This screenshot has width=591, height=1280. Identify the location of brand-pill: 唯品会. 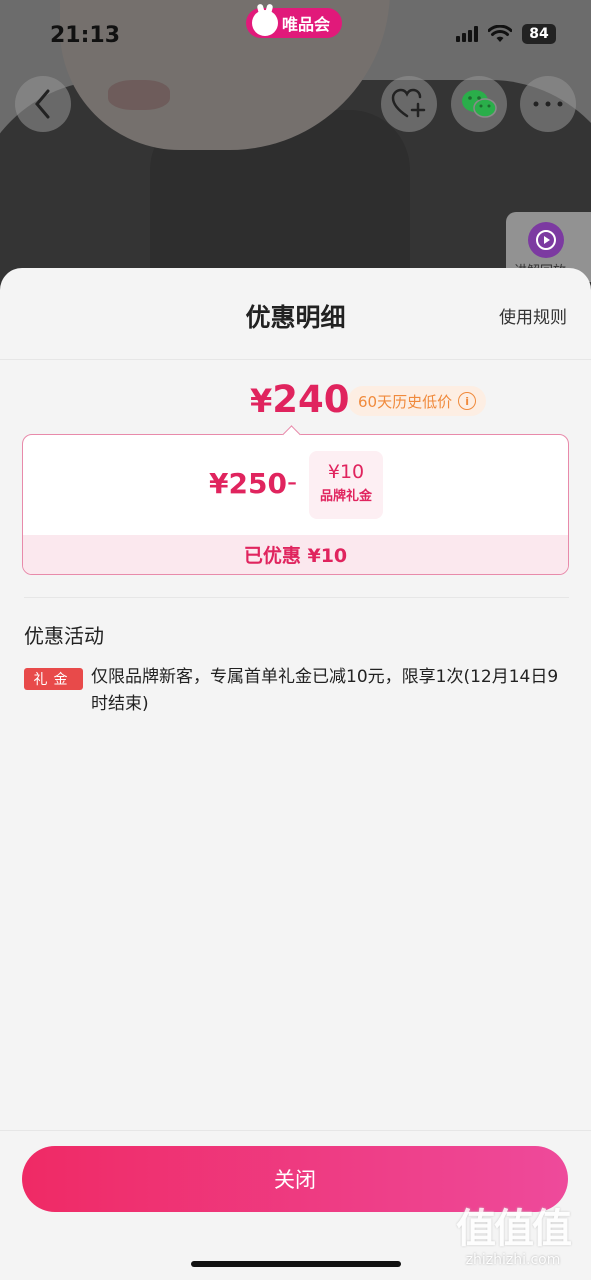
(294, 23).